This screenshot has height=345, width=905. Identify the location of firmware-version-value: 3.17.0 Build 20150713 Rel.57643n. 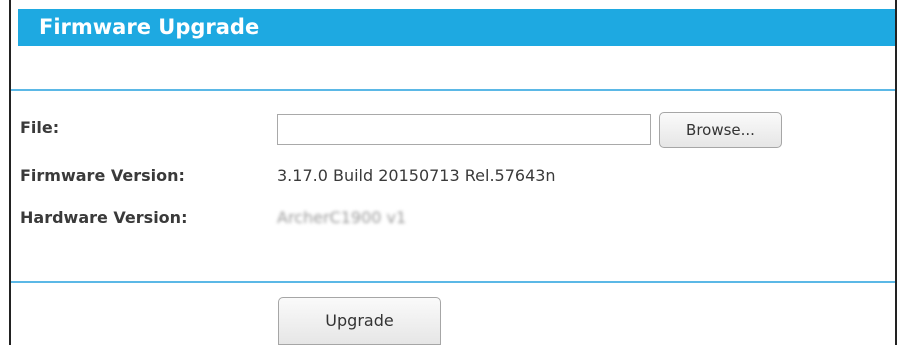
(416, 175).